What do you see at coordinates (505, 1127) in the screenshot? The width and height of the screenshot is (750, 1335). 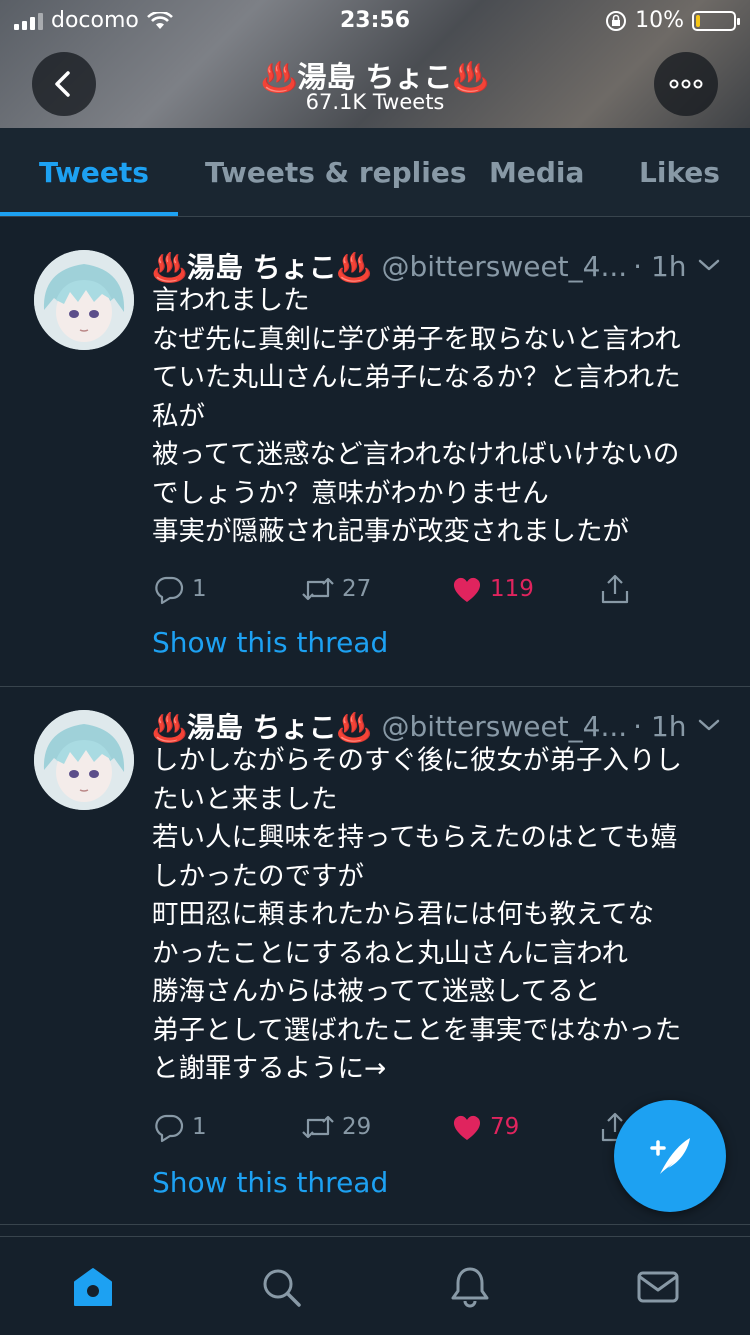 I see `like-count: 79` at bounding box center [505, 1127].